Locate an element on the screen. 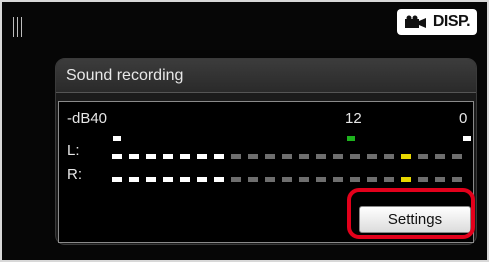 The image size is (489, 262). scale-label-minus-db40: -dB40 is located at coordinates (87, 118).